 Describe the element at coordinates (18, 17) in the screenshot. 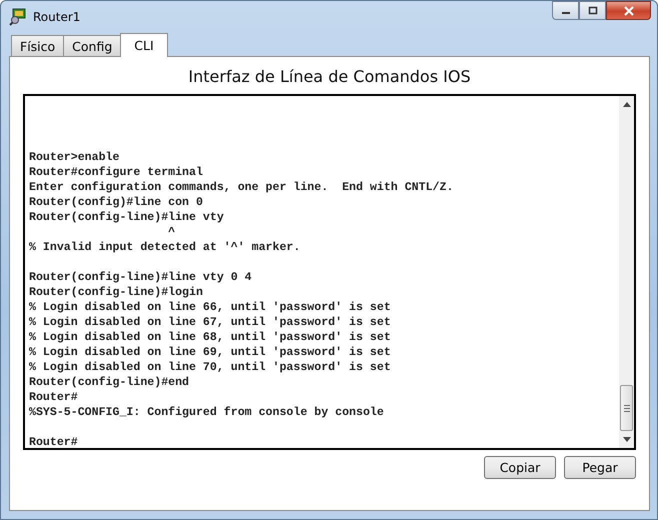

I see `router-icon` at that location.